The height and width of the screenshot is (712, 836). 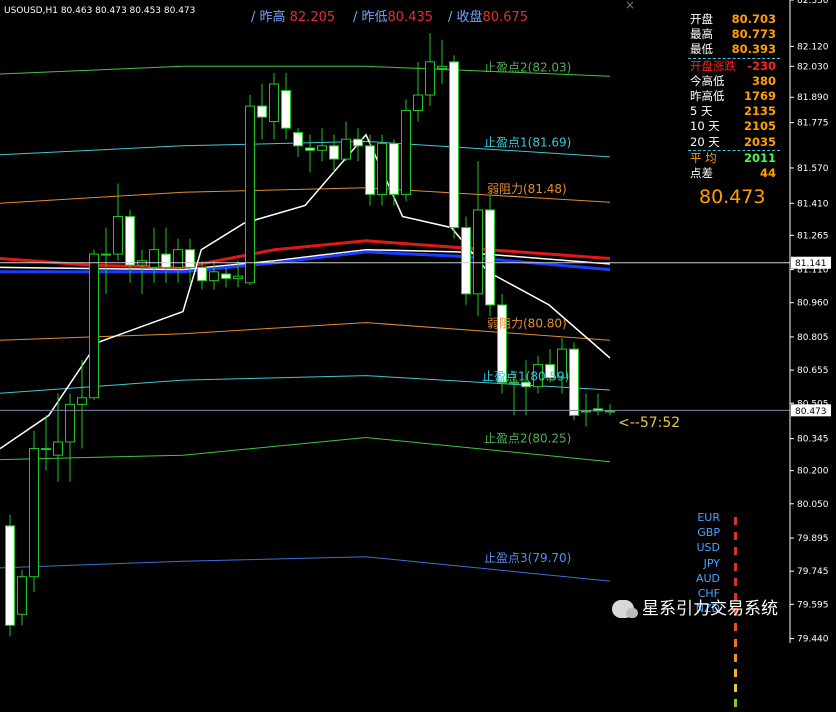 I want to click on stats-value: 2035, so click(x=759, y=141).